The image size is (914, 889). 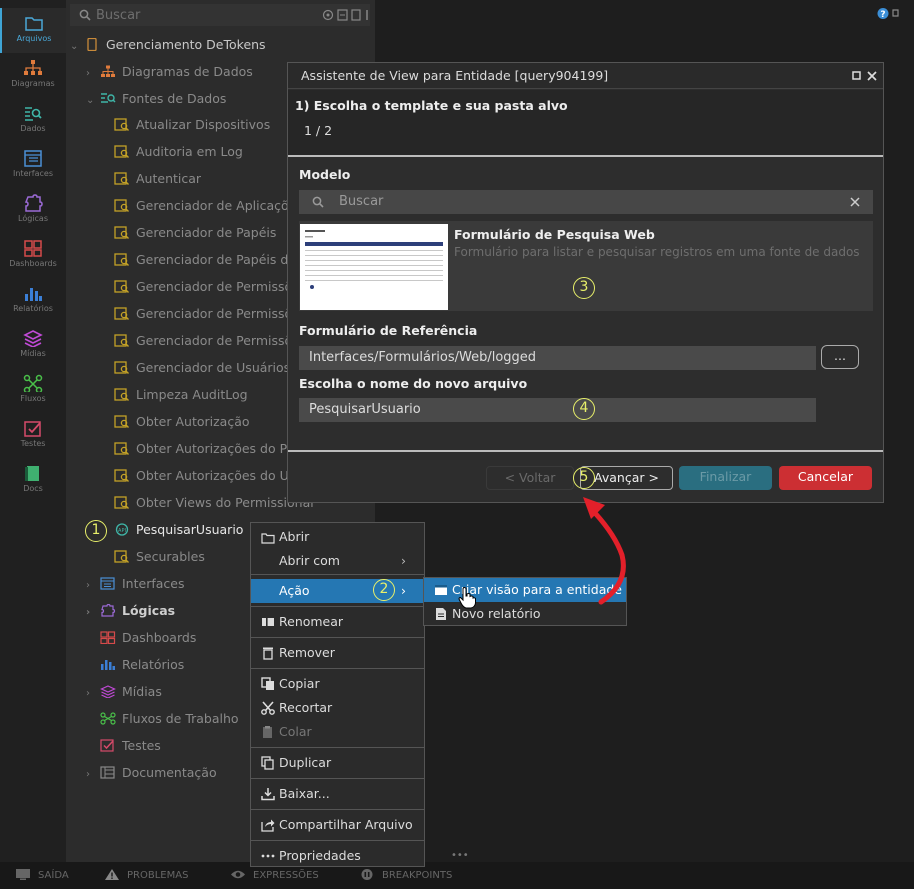 I want to click on close-icon, so click(x=872, y=76).